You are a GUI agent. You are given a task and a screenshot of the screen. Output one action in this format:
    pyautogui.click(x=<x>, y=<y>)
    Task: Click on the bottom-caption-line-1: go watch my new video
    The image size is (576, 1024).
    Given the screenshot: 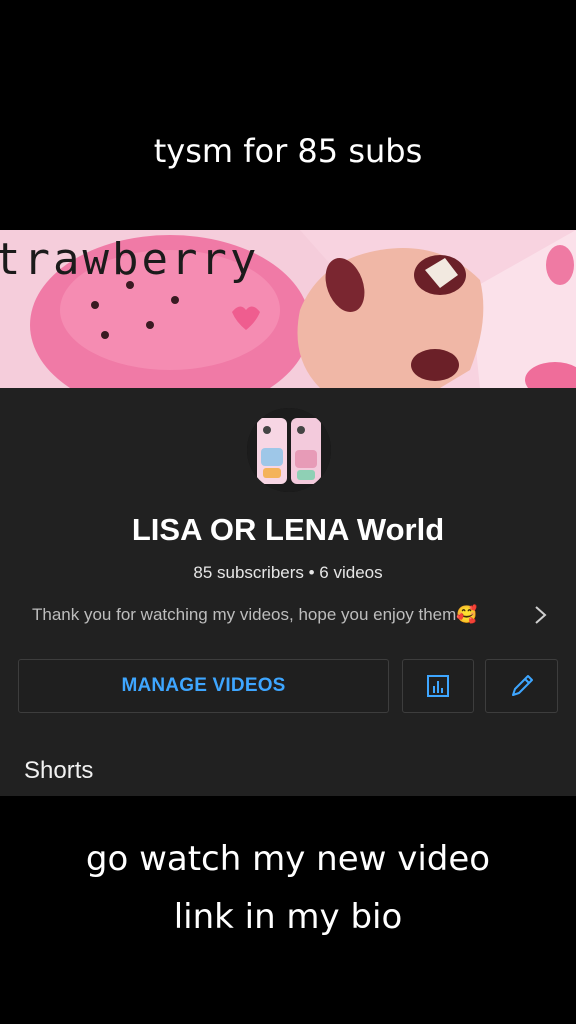 What is the action you would take?
    pyautogui.click(x=288, y=859)
    